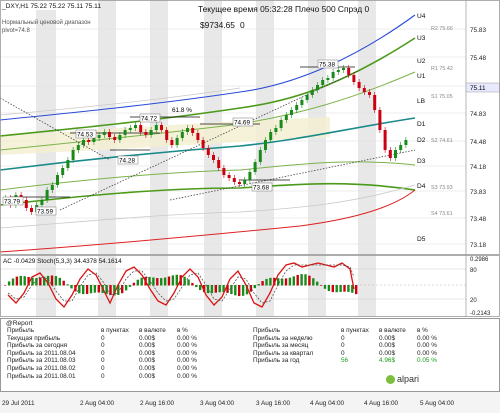  I want to click on report-row: Прибыль за 2011.08.03 0 0.00$ 0.00 %, so click(110, 361).